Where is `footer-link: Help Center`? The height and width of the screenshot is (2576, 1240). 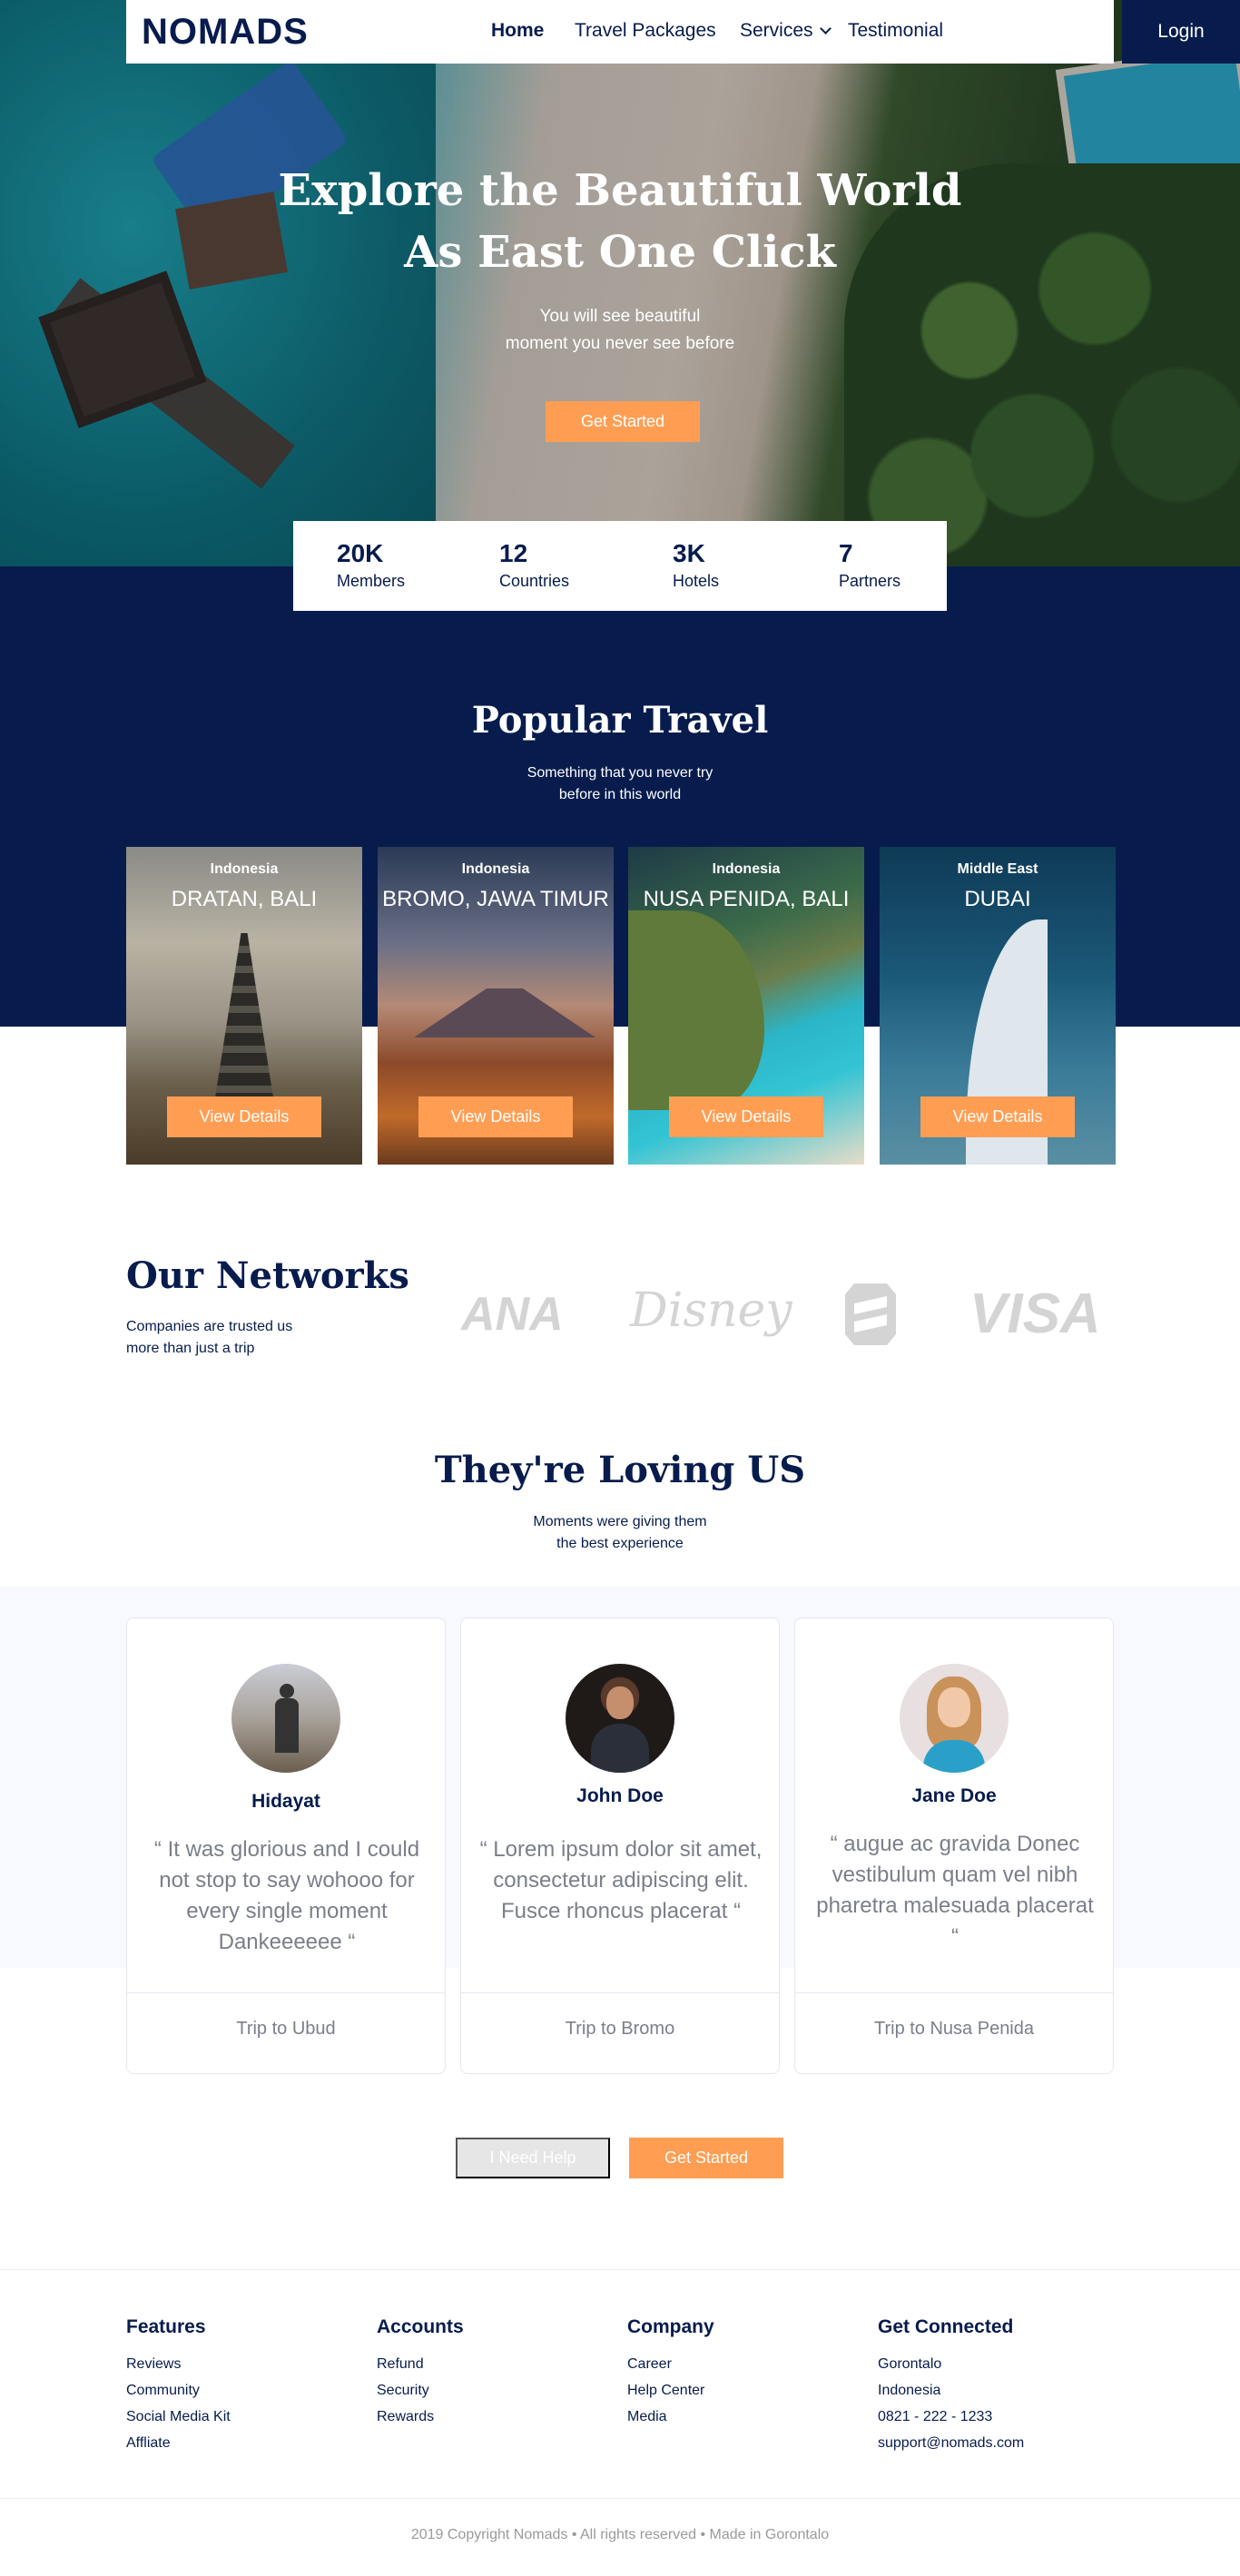
footer-link: Help Center is located at coordinates (736, 2390).